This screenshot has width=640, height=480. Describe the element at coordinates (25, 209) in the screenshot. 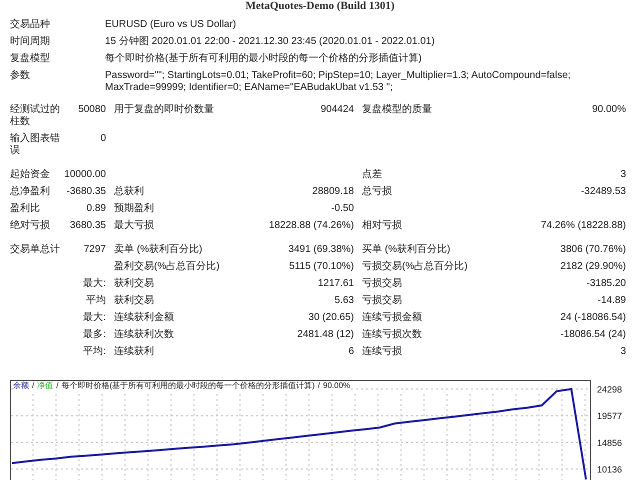

I see `table-cell-text: 盈利比` at that location.